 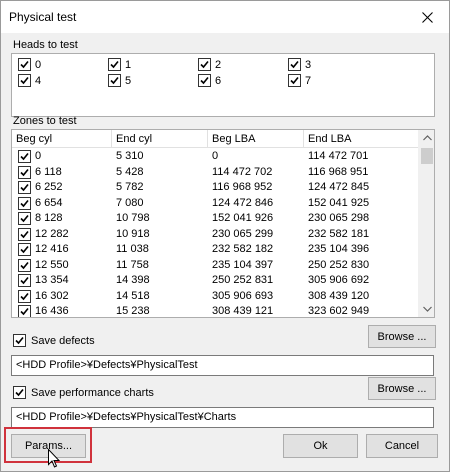 I want to click on table-row: 12 550 11 758 235 104 397 250 252 830, so click(x=216, y=266).